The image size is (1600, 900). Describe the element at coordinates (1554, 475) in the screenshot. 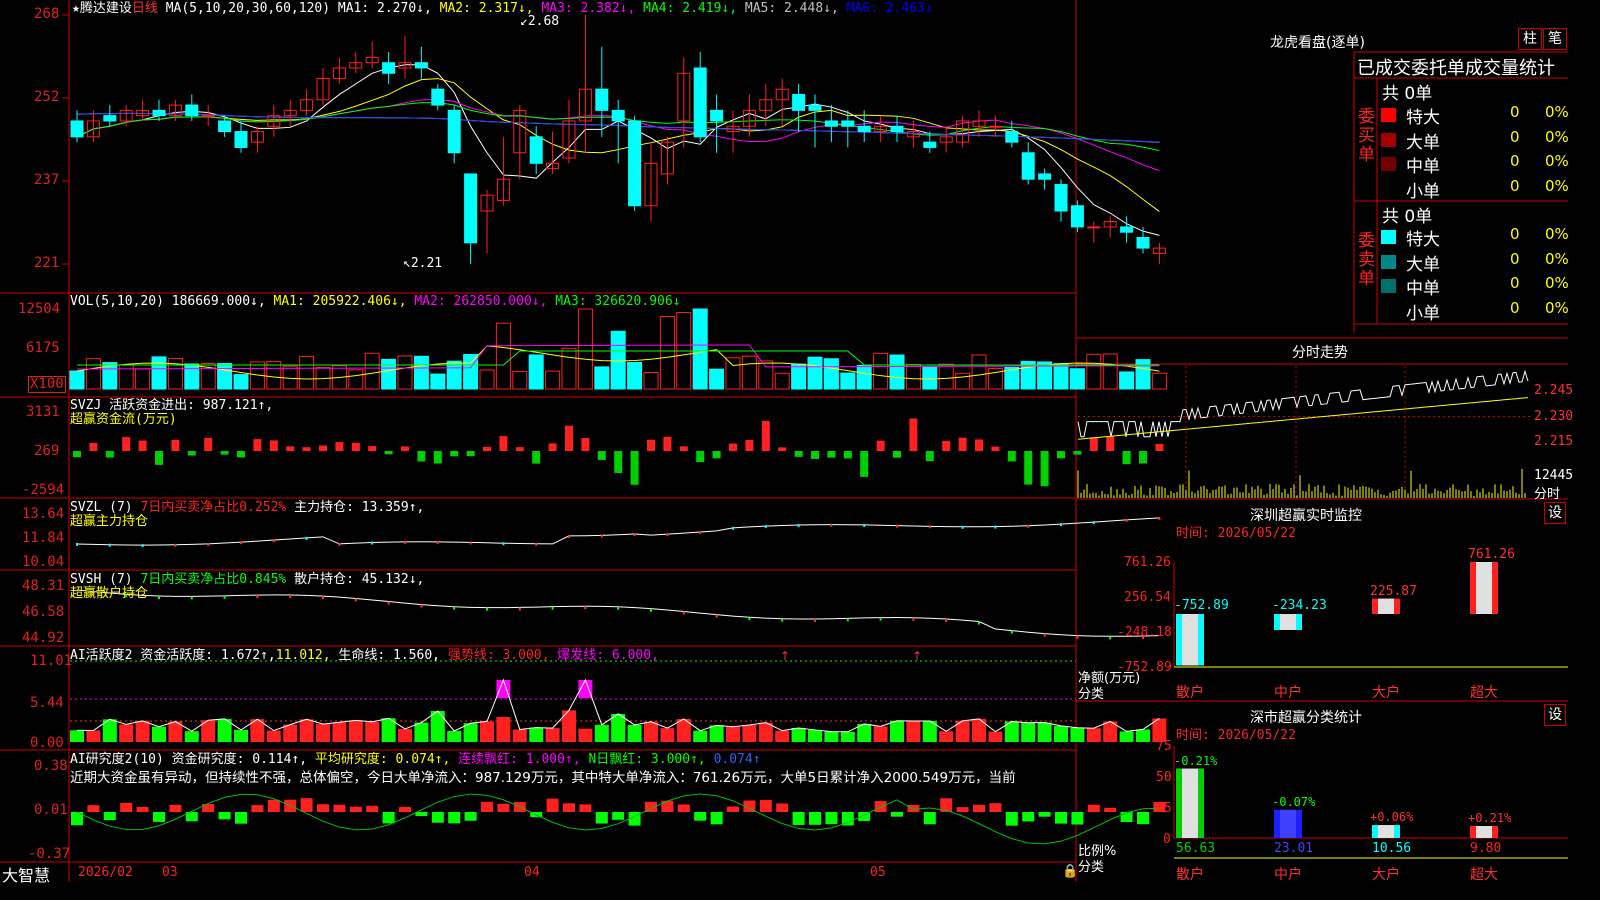

I see `intraday-volume-label: 12445` at that location.